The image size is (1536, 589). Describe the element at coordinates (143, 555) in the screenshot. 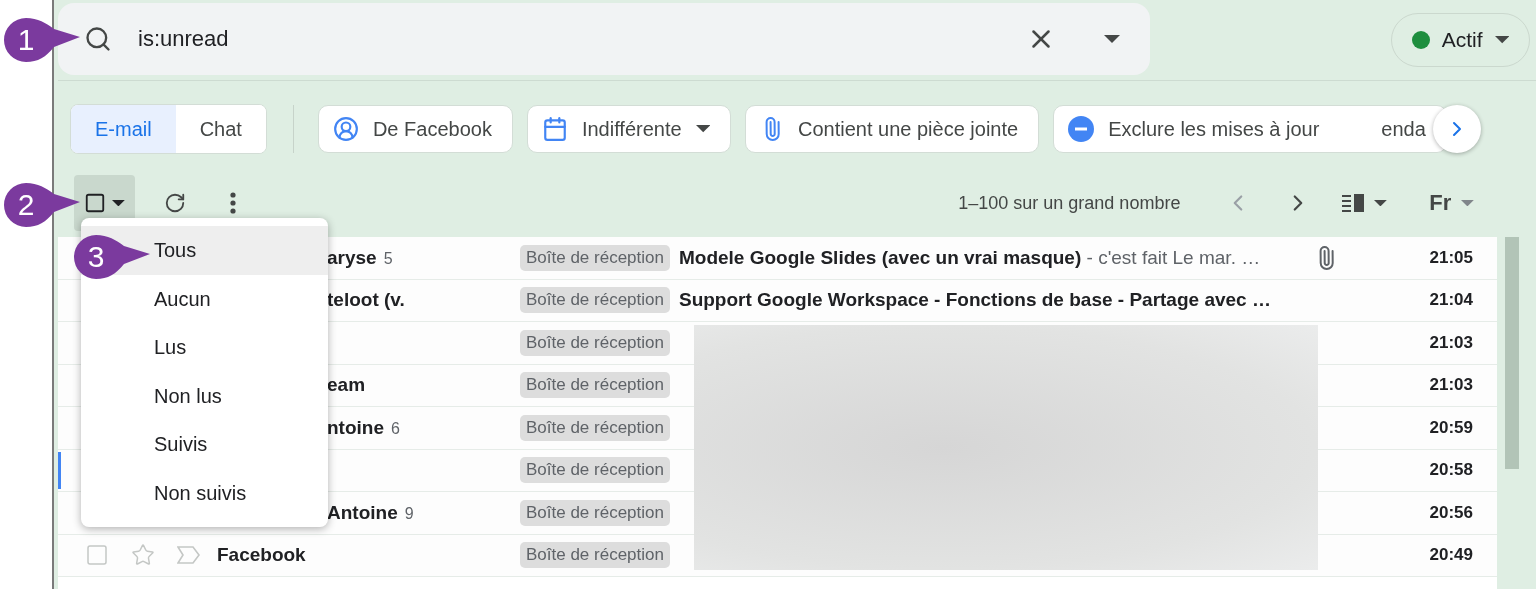

I see `star-icon` at that location.